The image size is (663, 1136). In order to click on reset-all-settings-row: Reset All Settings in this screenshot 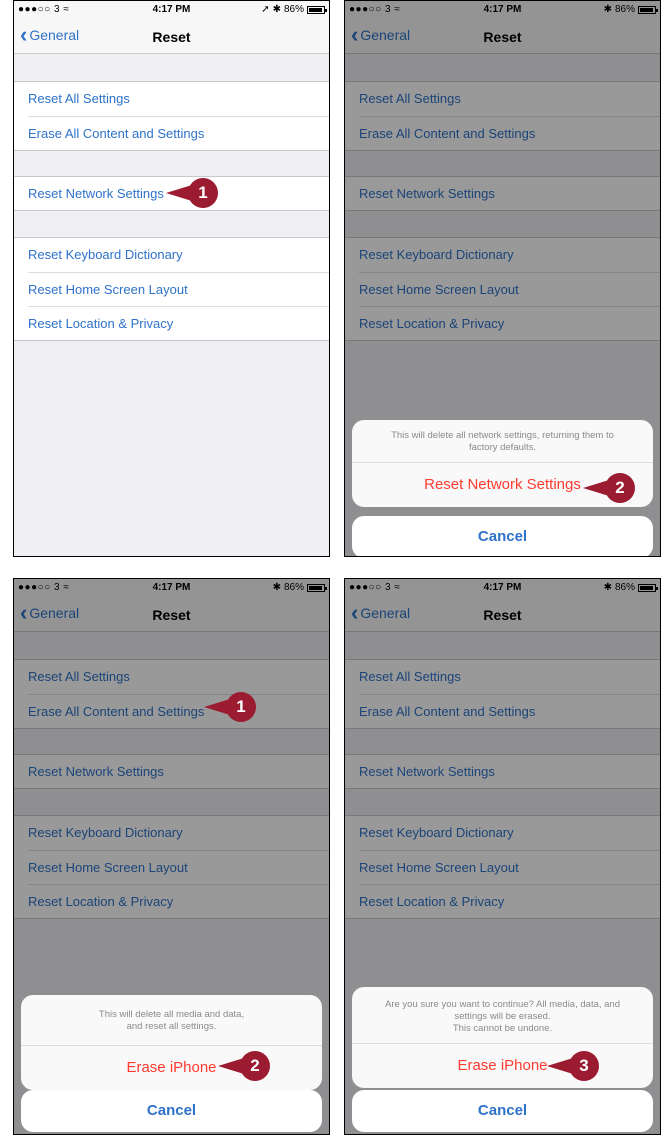, I will do `click(171, 99)`.